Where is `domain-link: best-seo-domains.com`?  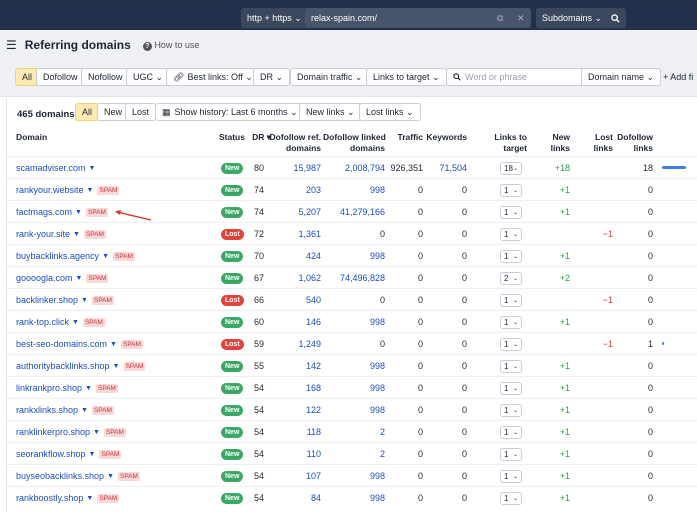 domain-link: best-seo-domains.com is located at coordinates (61, 344).